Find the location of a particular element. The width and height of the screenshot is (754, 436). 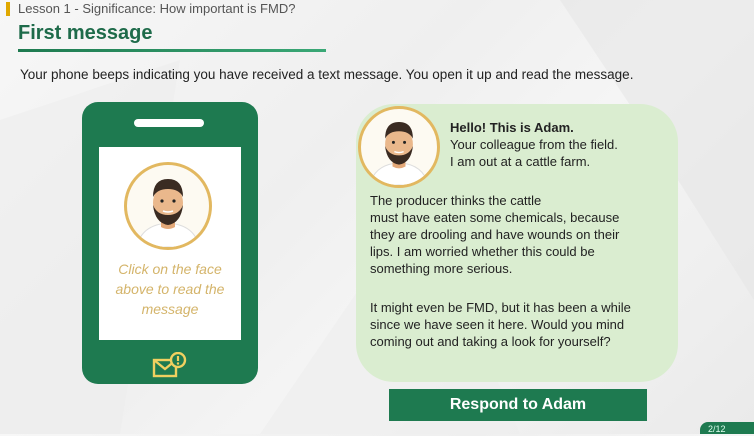

lesson-accent-bar is located at coordinates (8, 9).